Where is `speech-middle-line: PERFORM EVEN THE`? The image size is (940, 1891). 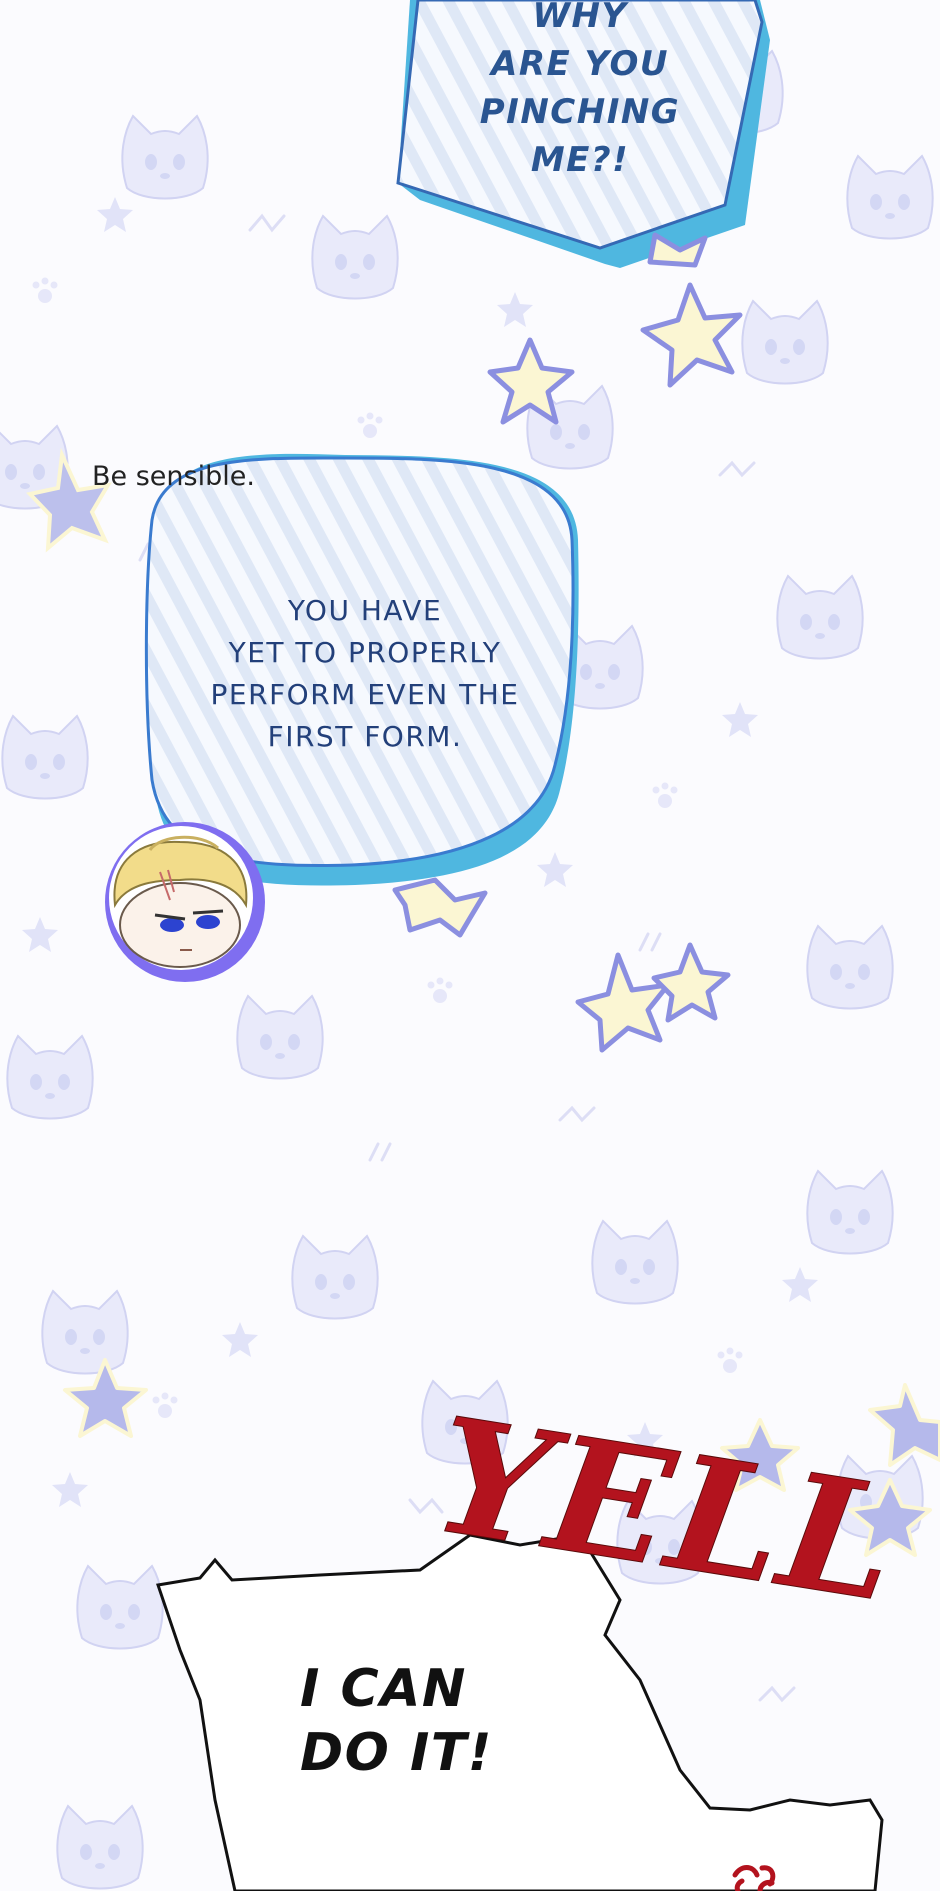 speech-middle-line: PERFORM EVEN THE is located at coordinates (365, 694).